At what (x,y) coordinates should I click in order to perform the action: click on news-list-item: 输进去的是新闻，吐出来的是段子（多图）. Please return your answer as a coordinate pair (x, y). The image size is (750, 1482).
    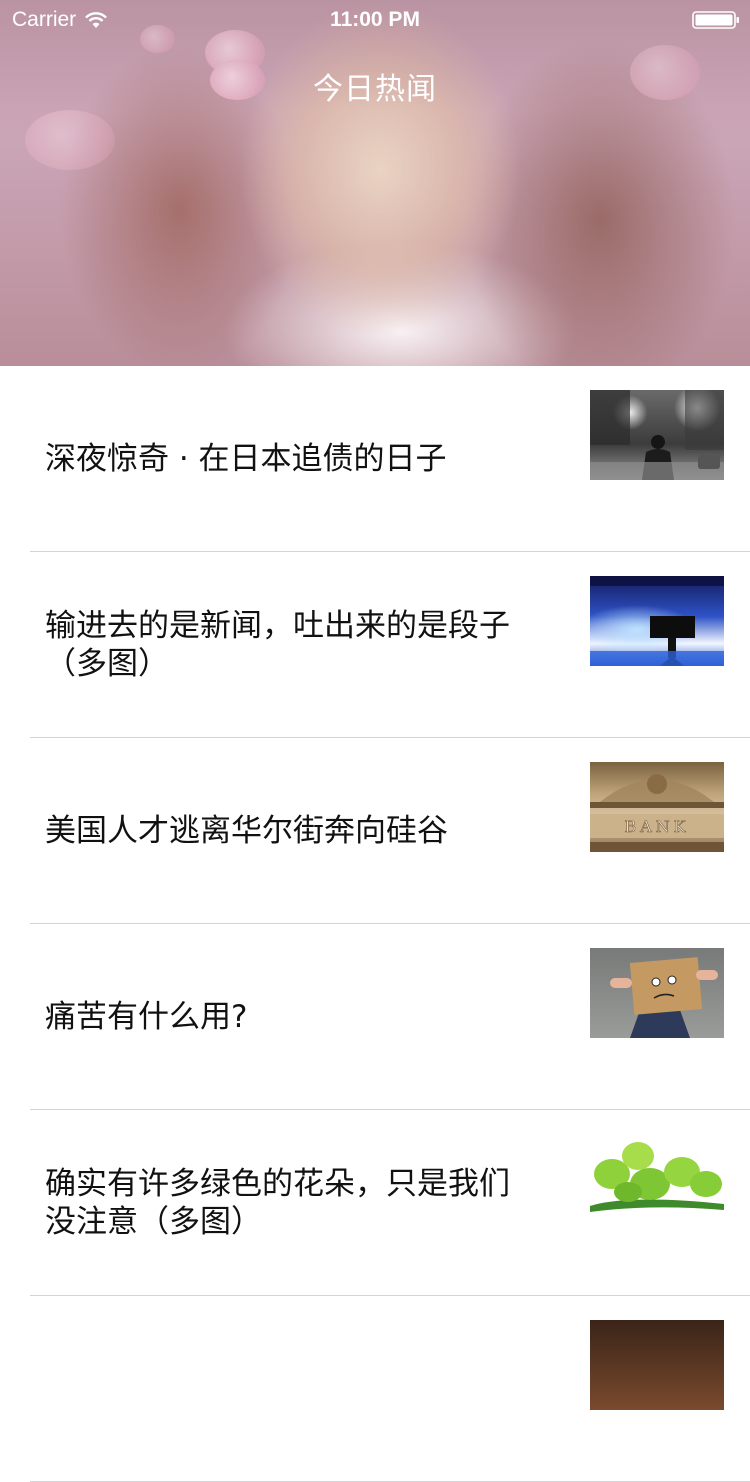
    Looking at the image, I should click on (390, 645).